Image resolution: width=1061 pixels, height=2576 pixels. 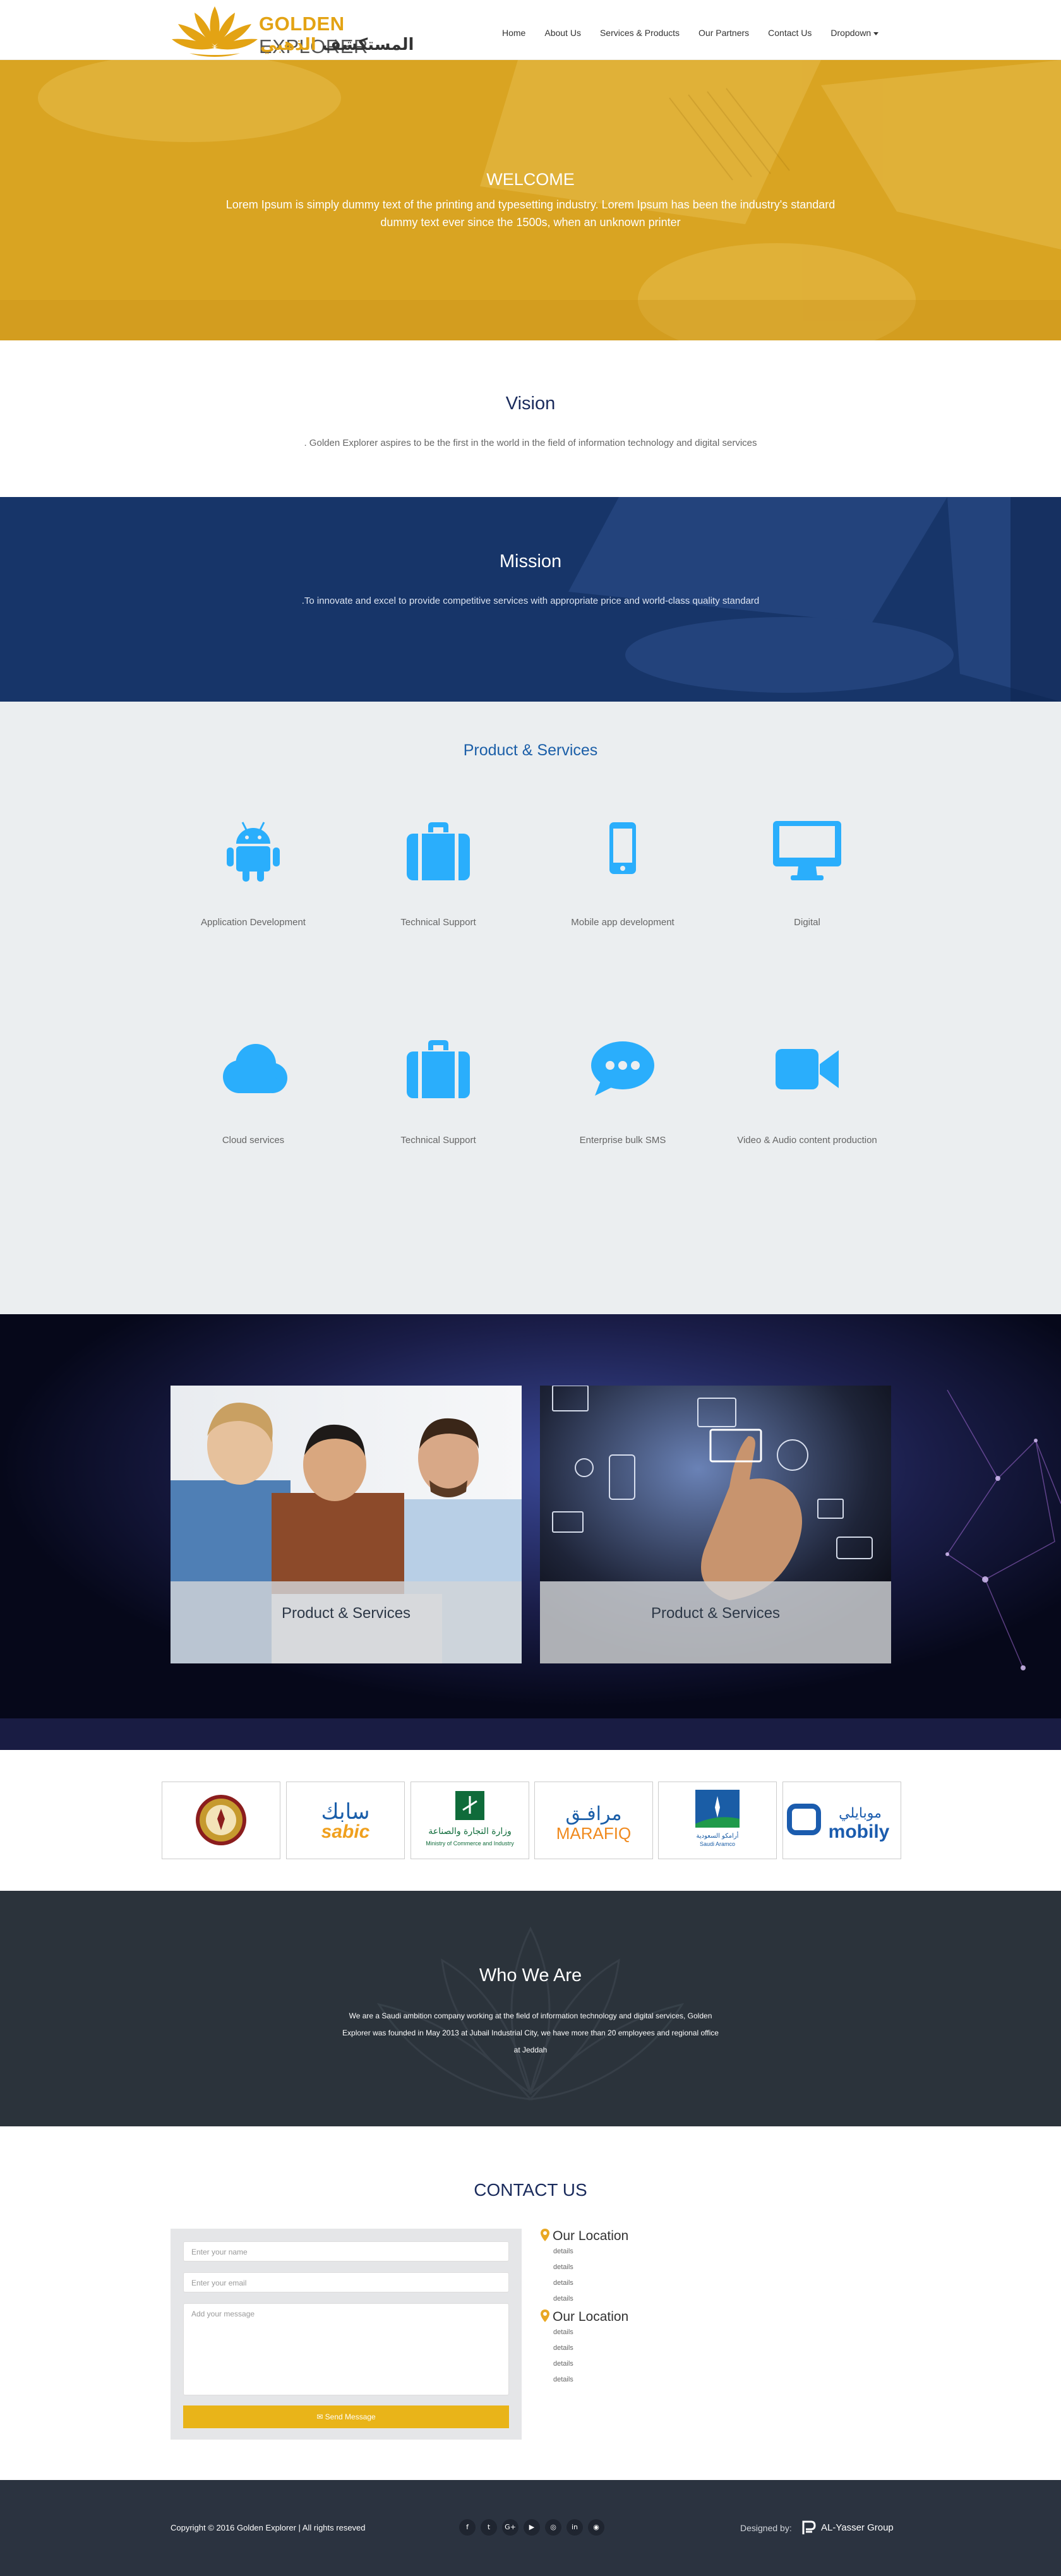 I want to click on partner-mobily-logo: موبايلي mobily, so click(x=841, y=1820).